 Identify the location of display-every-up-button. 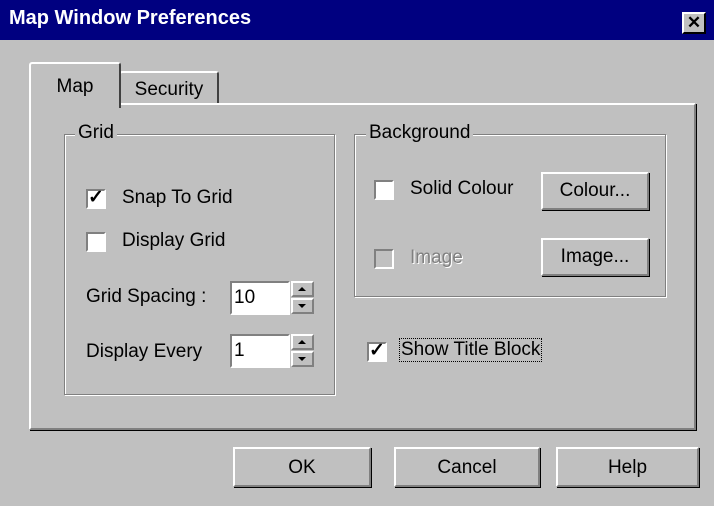
(302, 342).